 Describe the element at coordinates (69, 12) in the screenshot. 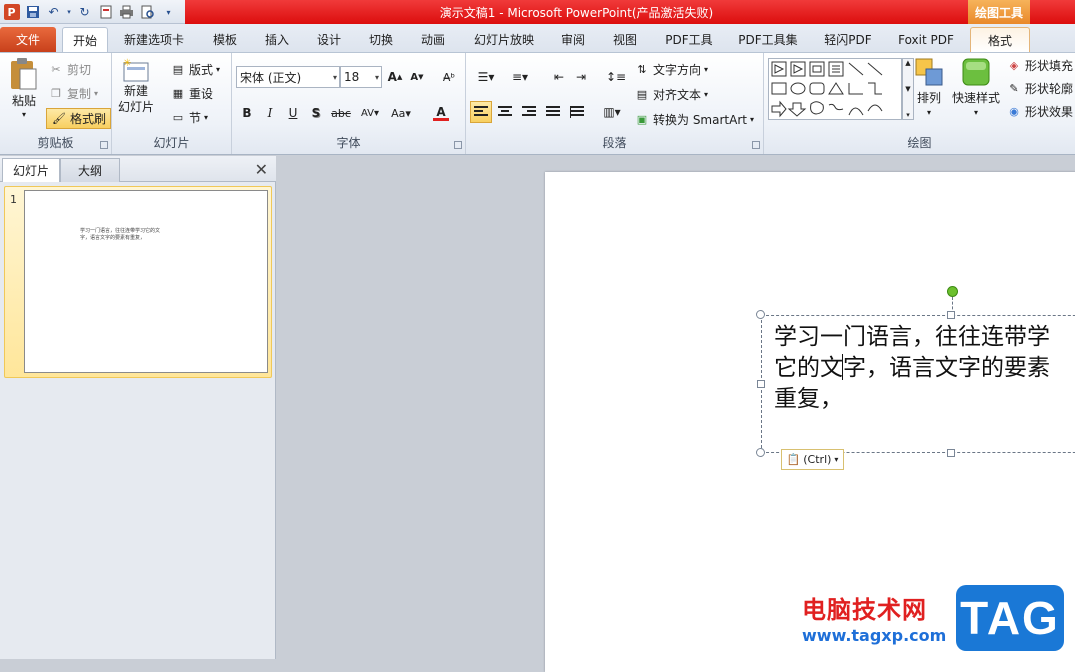

I see `undo-dropdown-icon: ▾` at that location.